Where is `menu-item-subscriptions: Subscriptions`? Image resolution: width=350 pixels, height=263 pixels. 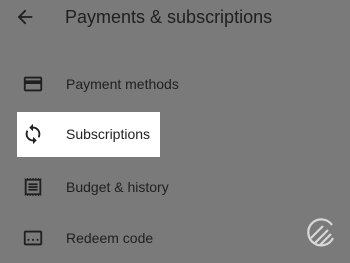 menu-item-subscriptions: Subscriptions is located at coordinates (88, 134).